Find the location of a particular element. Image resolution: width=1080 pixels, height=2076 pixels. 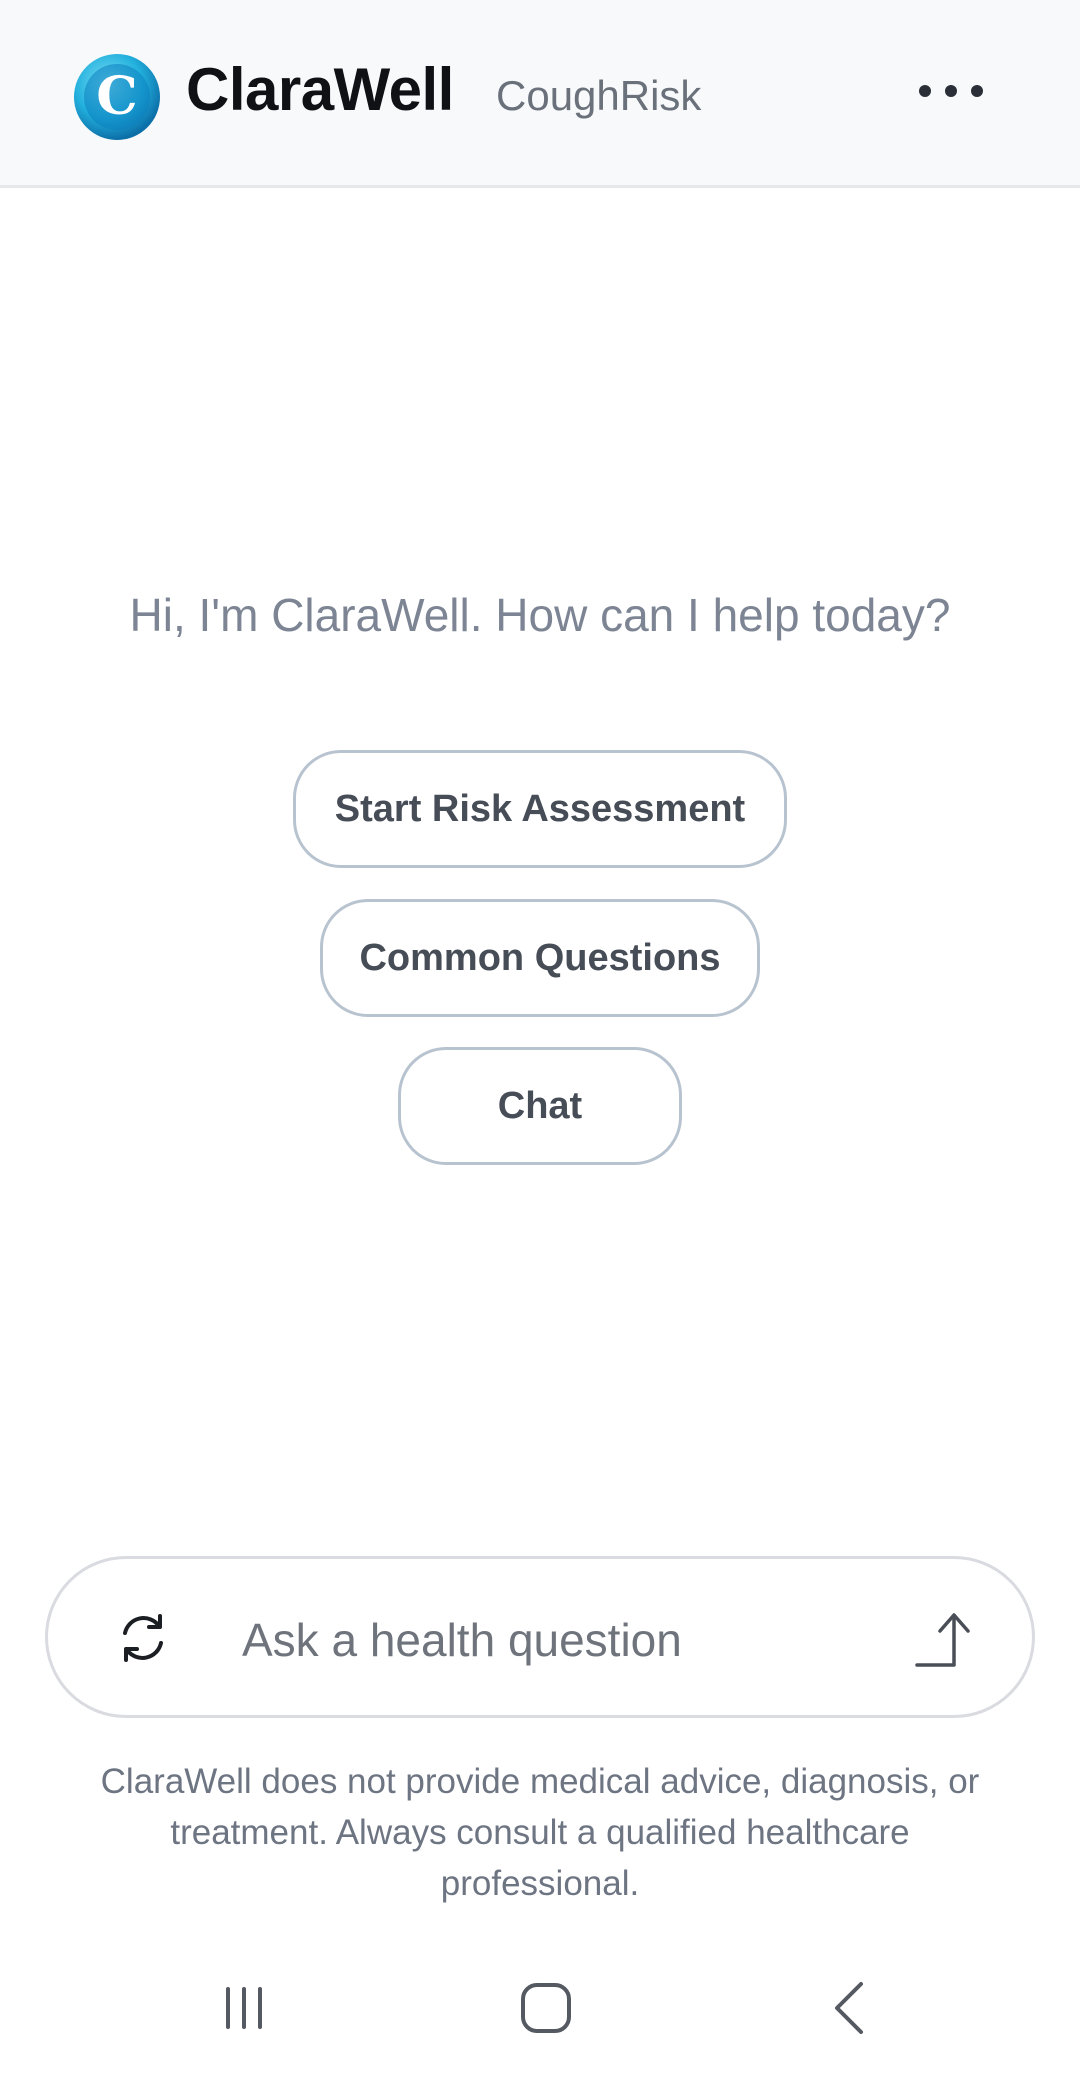

question-composer is located at coordinates (540, 1637).